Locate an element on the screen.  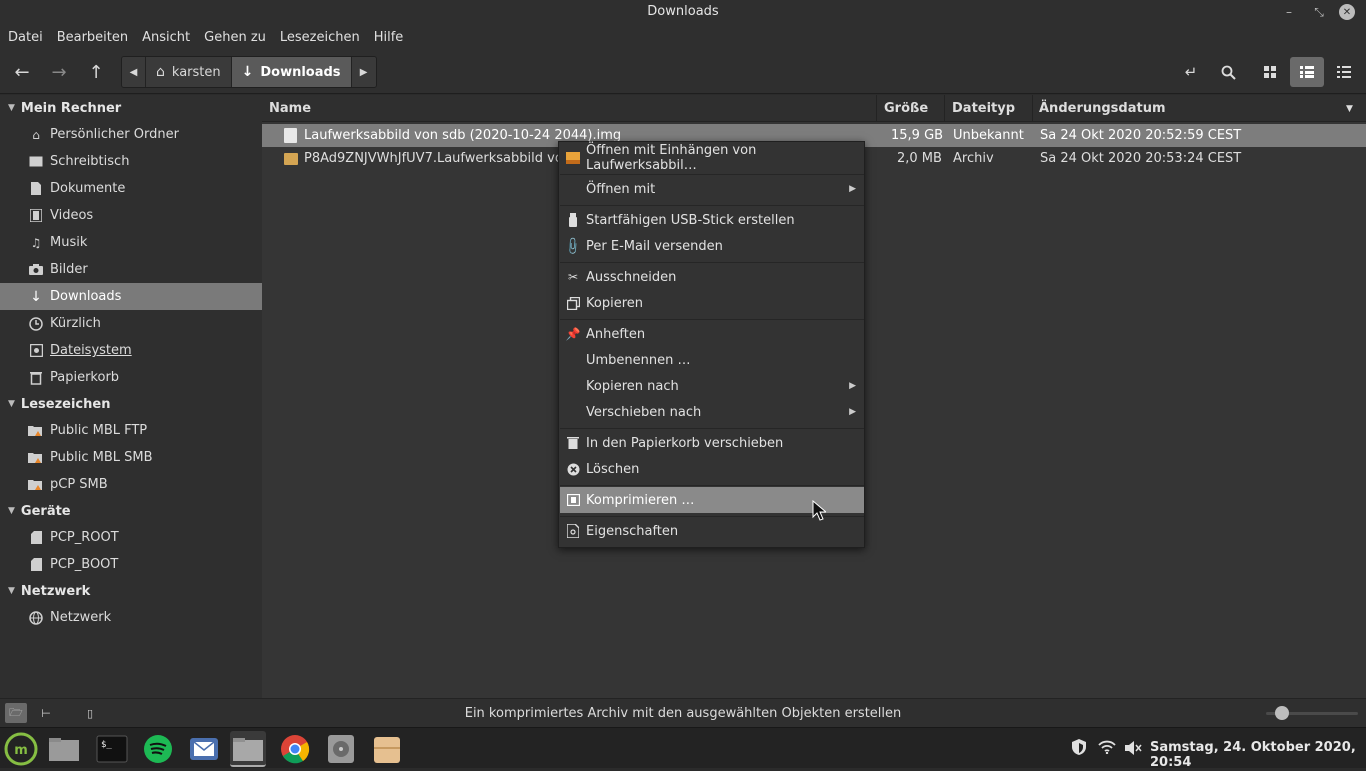
back-icon: ← is located at coordinates (22, 72).